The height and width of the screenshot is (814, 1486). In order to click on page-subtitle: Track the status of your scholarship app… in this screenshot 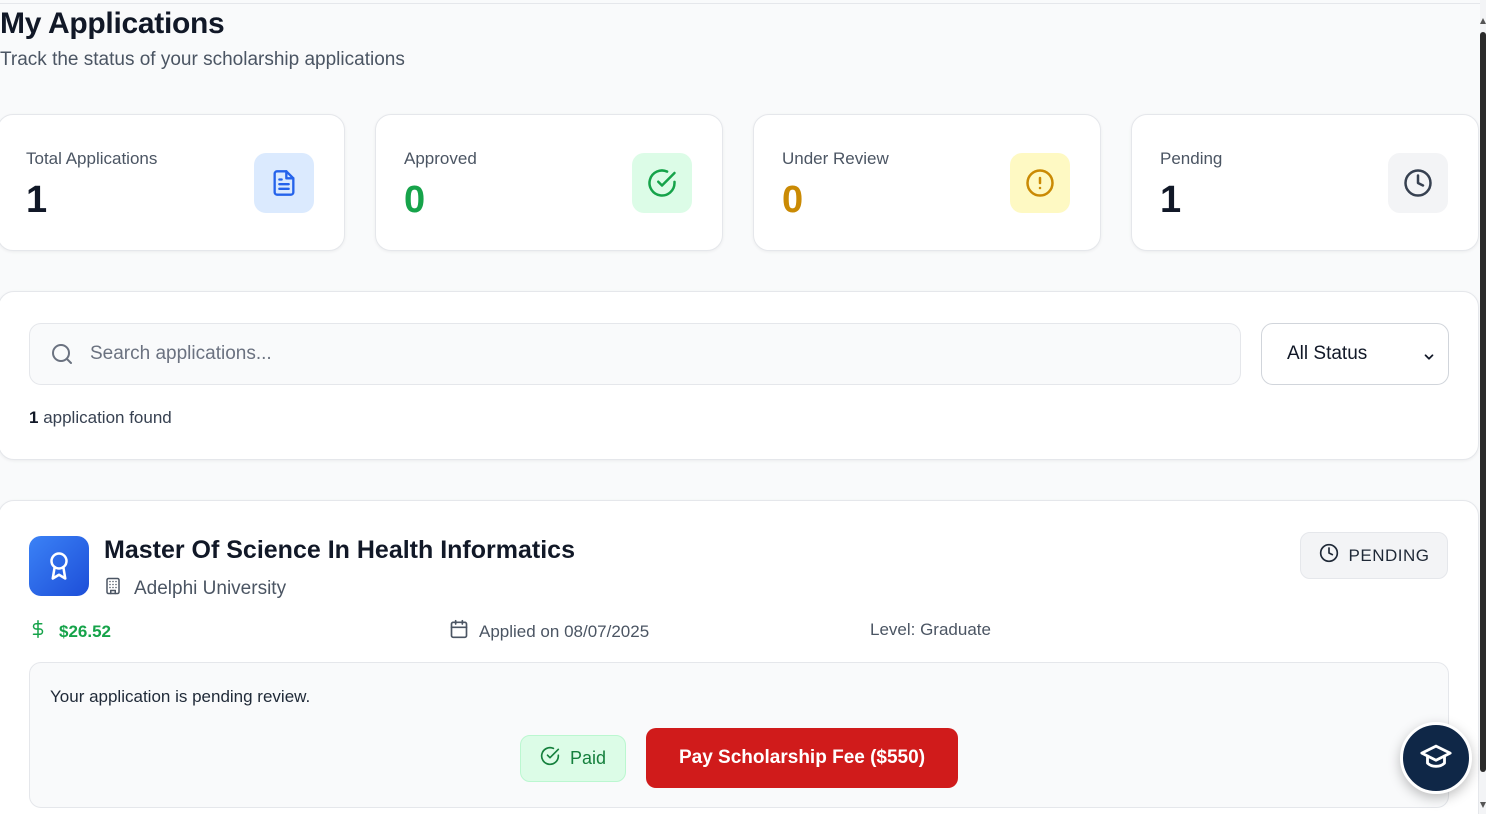, I will do `click(202, 59)`.